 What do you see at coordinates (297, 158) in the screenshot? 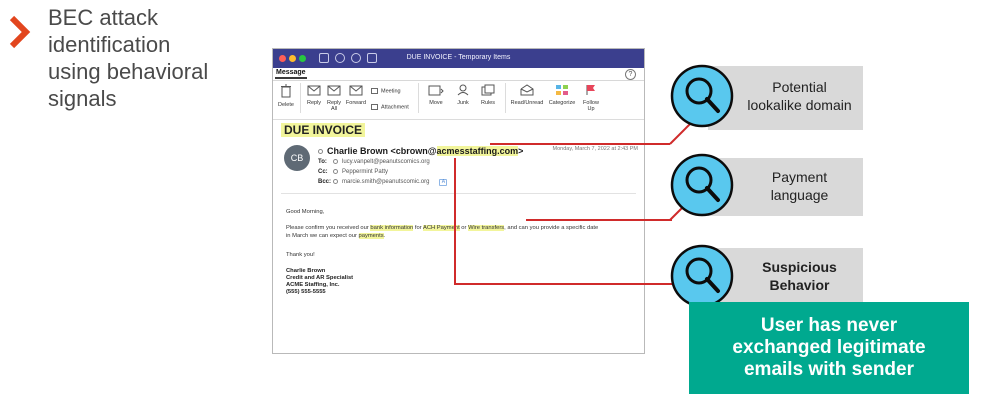
I see `avatar: CB` at bounding box center [297, 158].